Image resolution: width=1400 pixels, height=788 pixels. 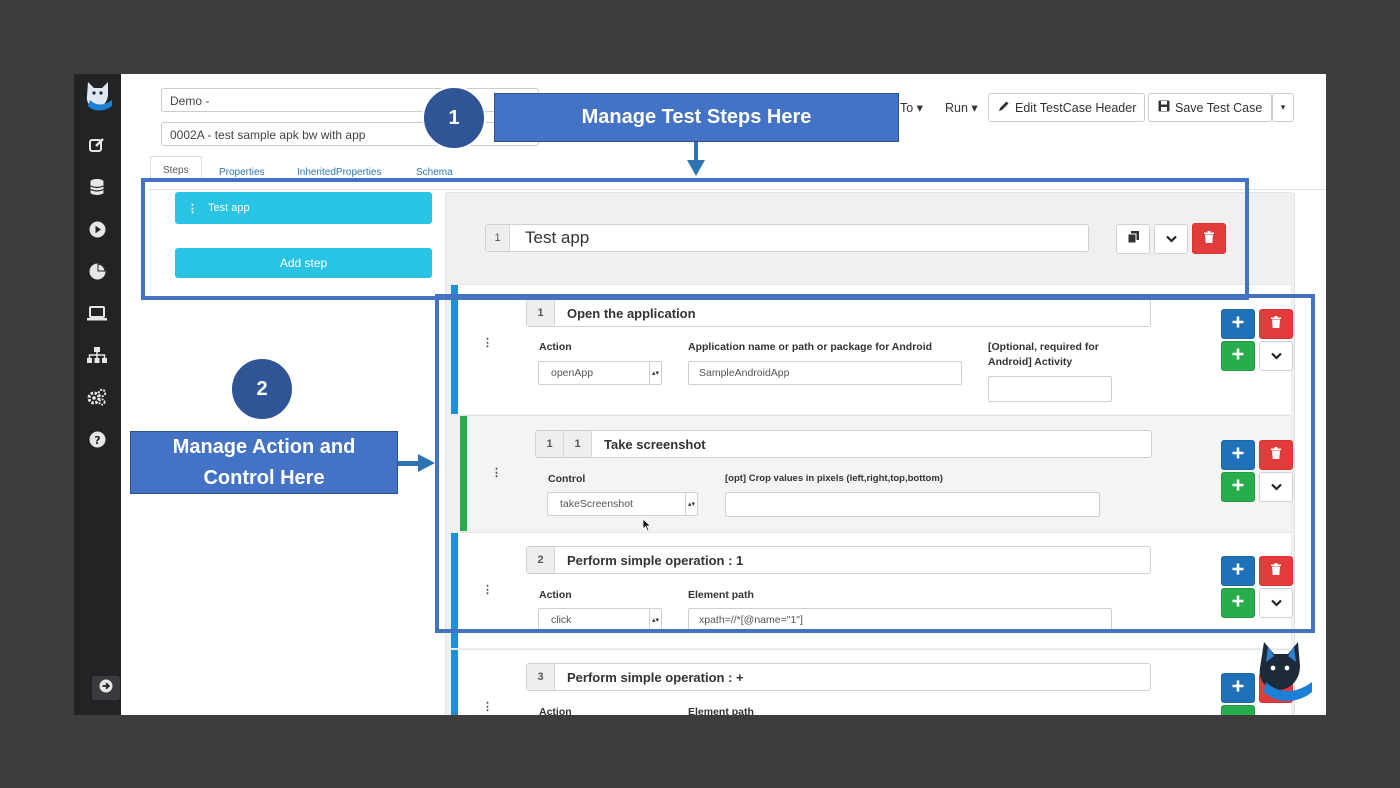 What do you see at coordinates (696, 117) in the screenshot?
I see `annotation-banner-steps: Manage Test Steps Here` at bounding box center [696, 117].